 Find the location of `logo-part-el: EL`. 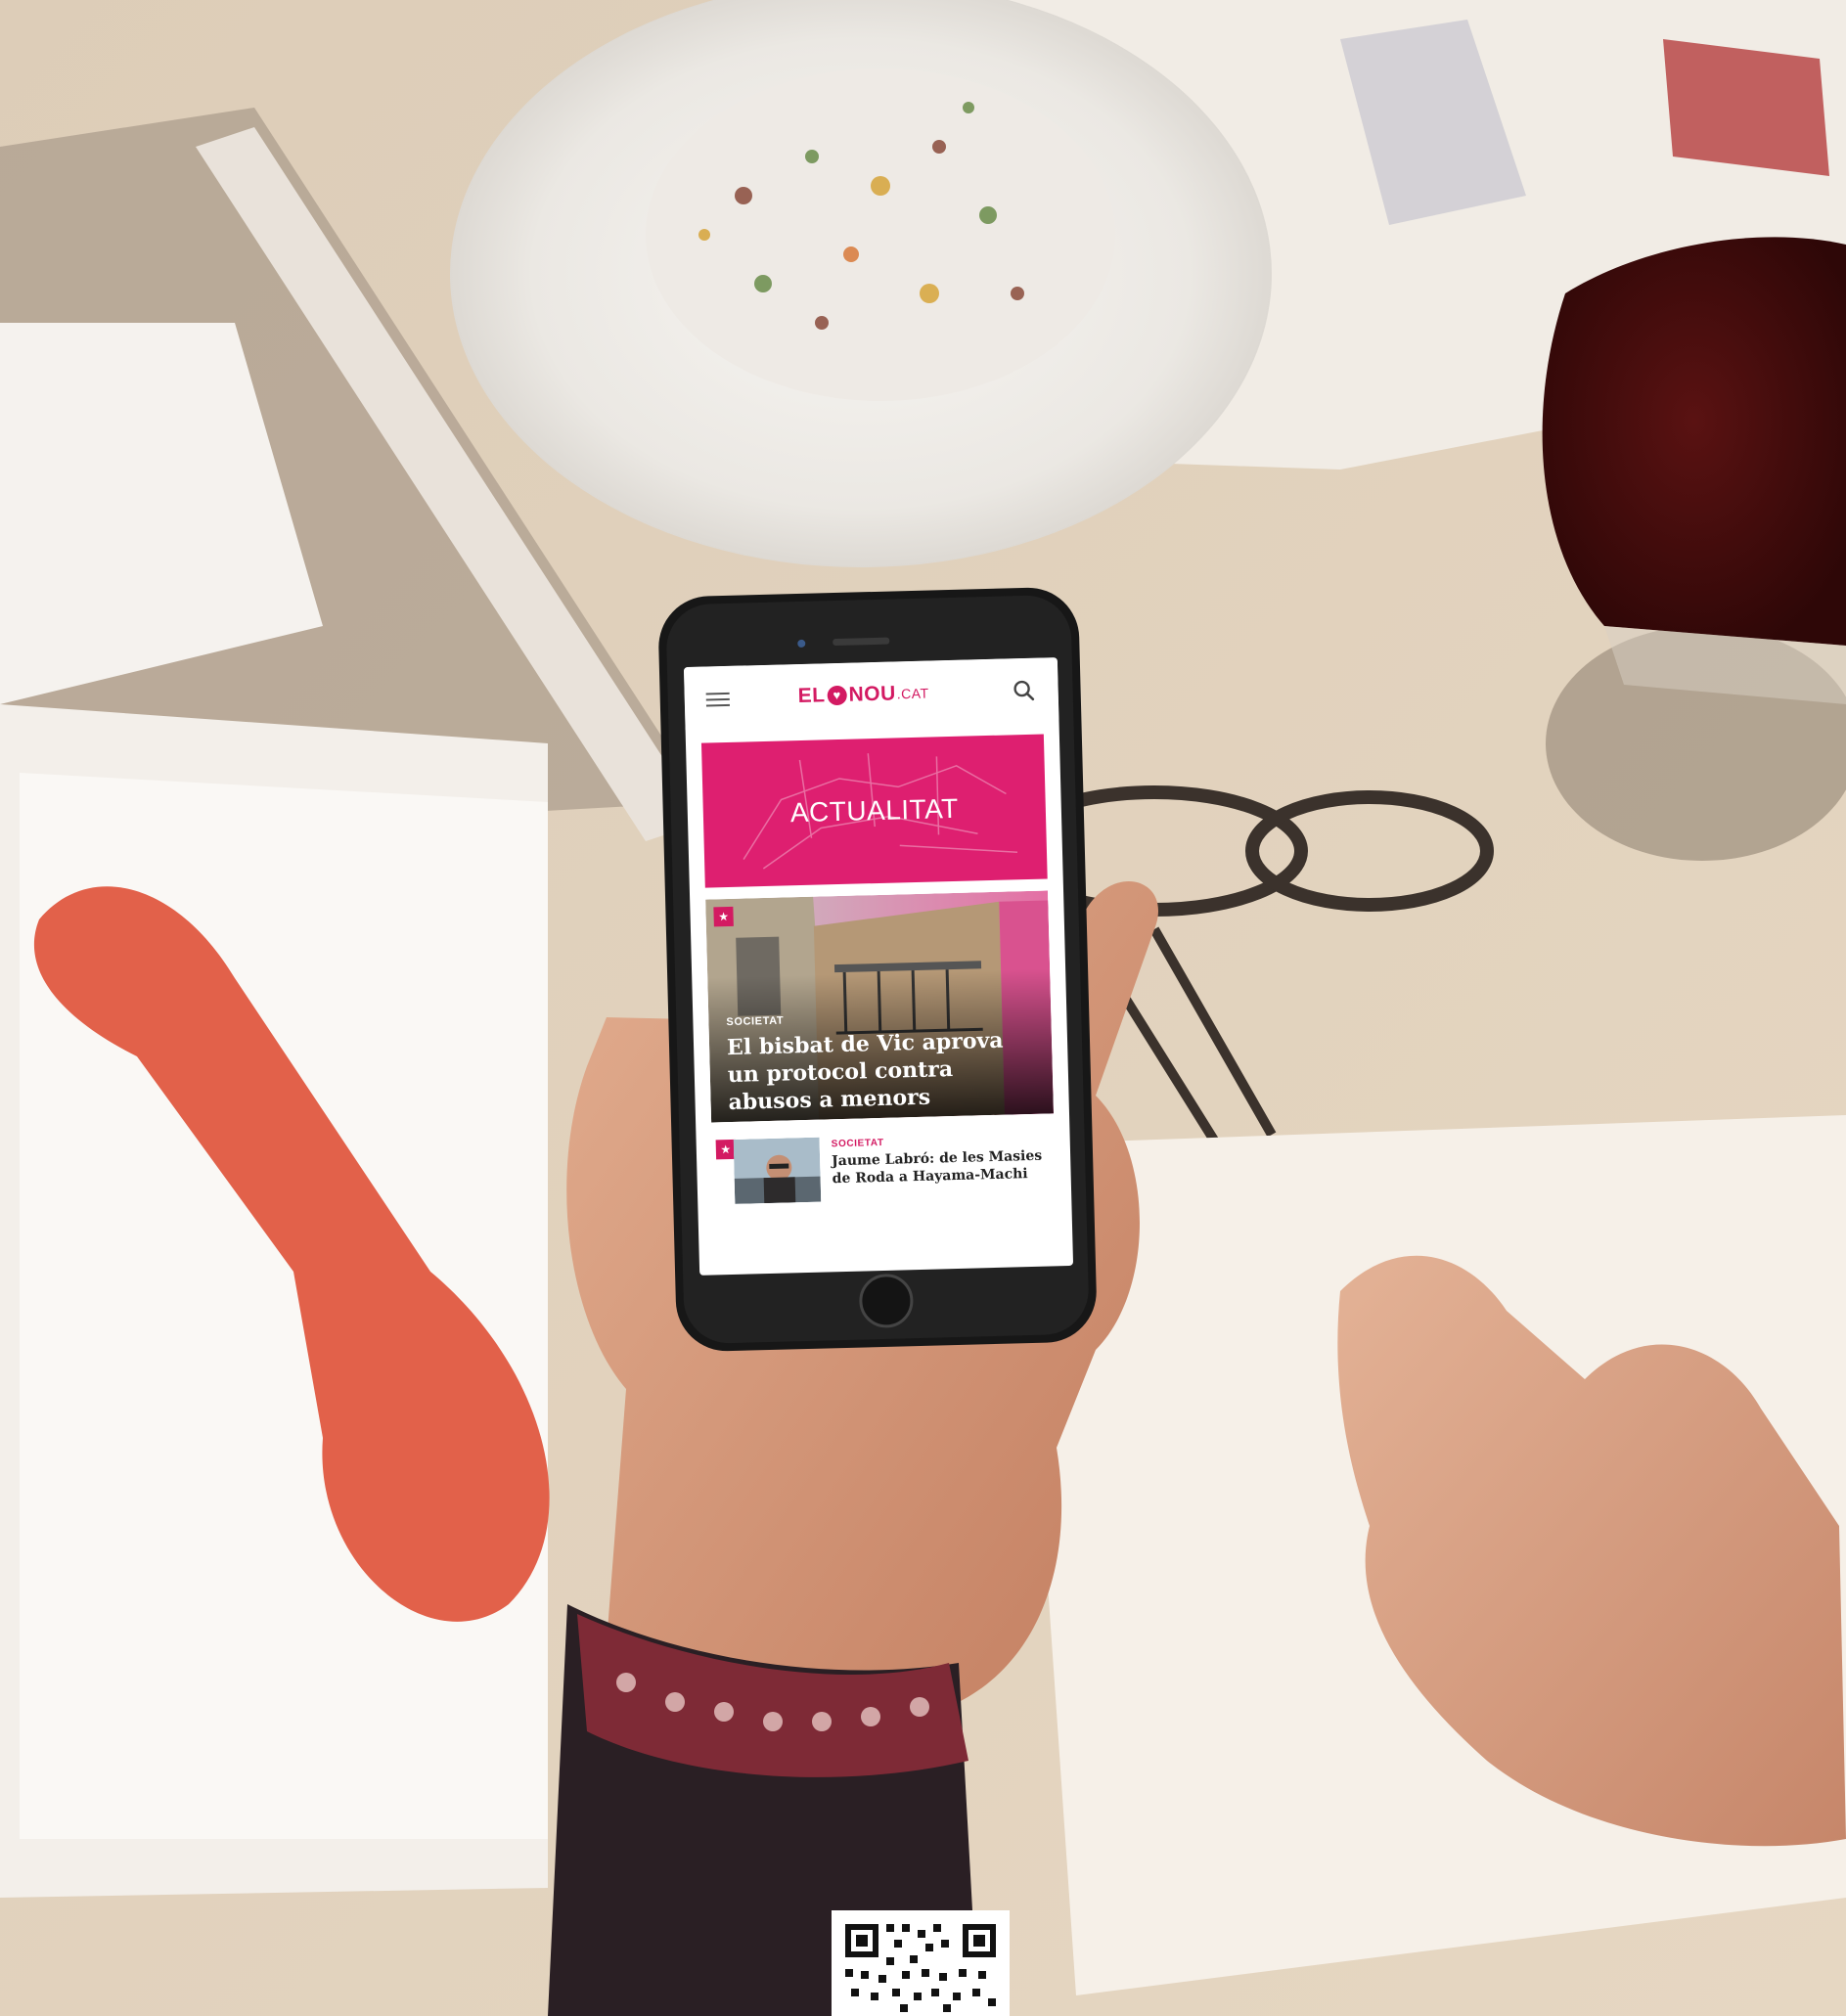

logo-part-el: EL is located at coordinates (811, 696).